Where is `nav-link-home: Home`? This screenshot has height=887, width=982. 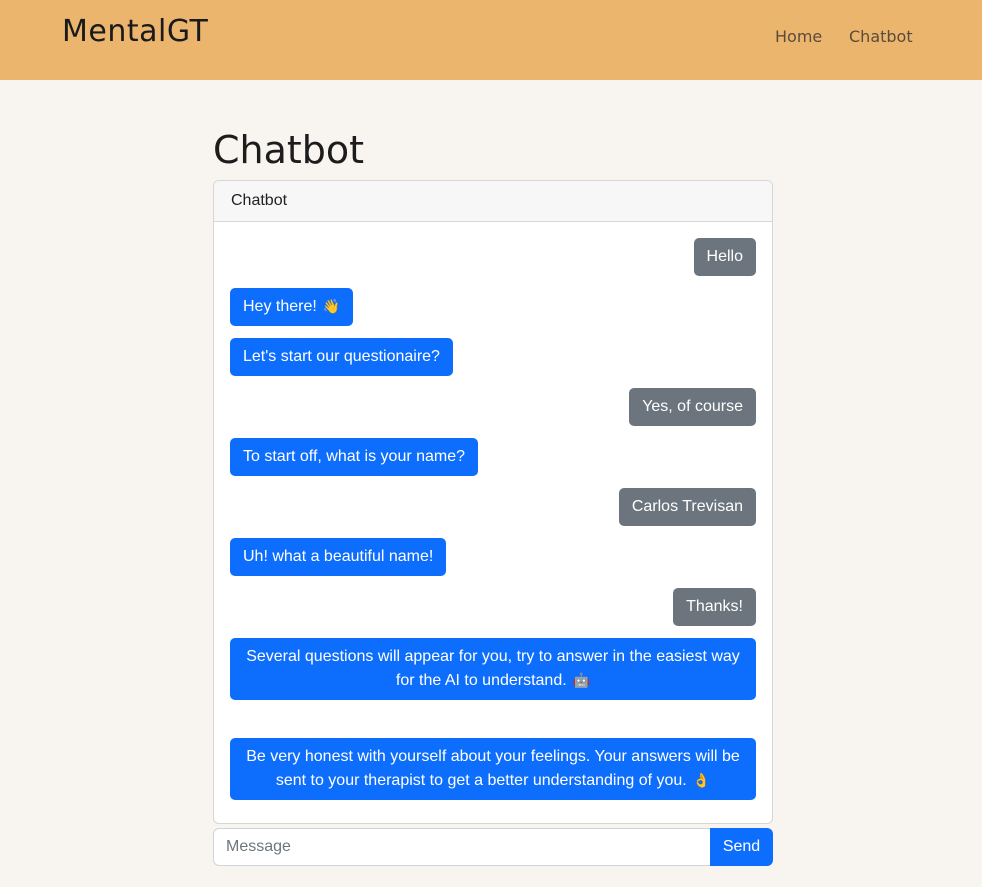 nav-link-home: Home is located at coordinates (798, 36).